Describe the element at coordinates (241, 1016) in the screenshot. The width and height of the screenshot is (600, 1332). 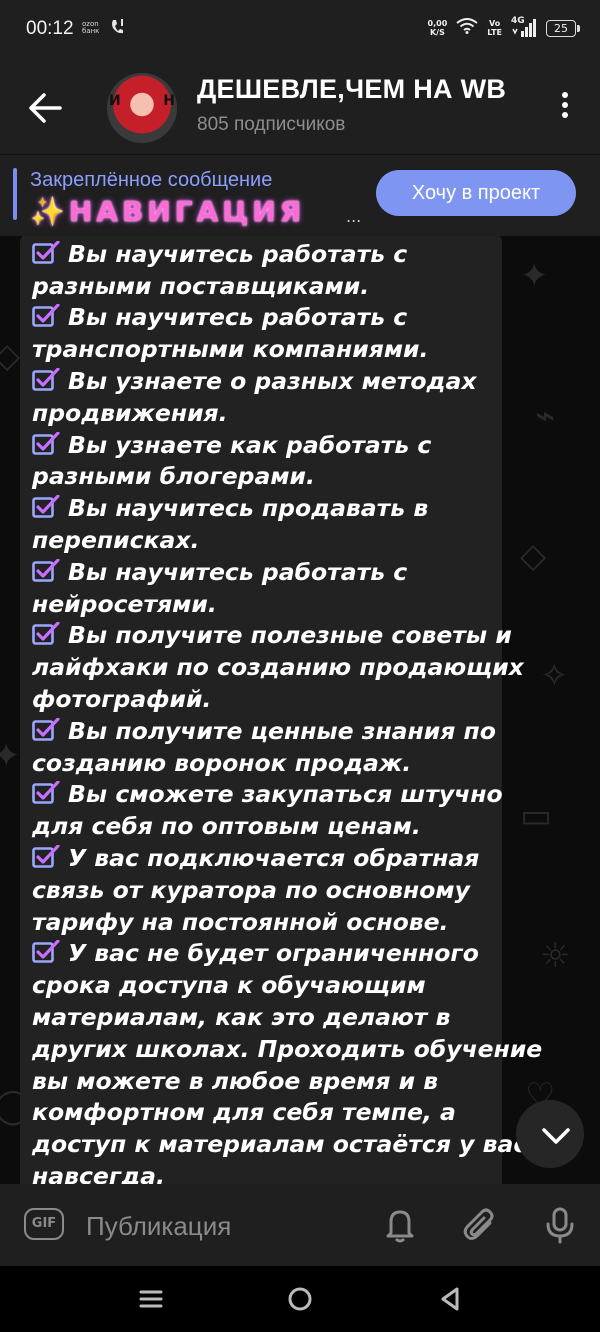
I see `message-line: материалам, как это делают в` at that location.